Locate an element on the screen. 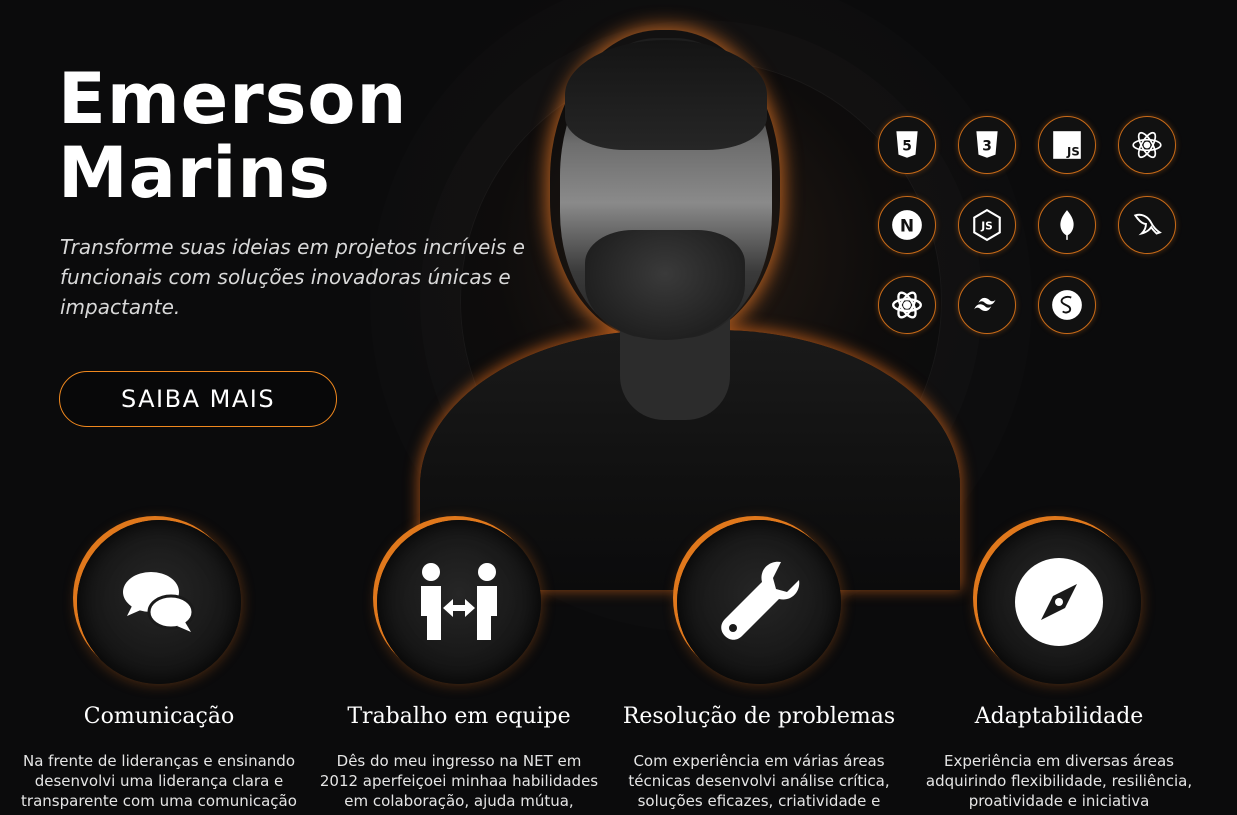 Image resolution: width=1237 pixels, height=815 pixels. mysql-icon is located at coordinates (1147, 225).